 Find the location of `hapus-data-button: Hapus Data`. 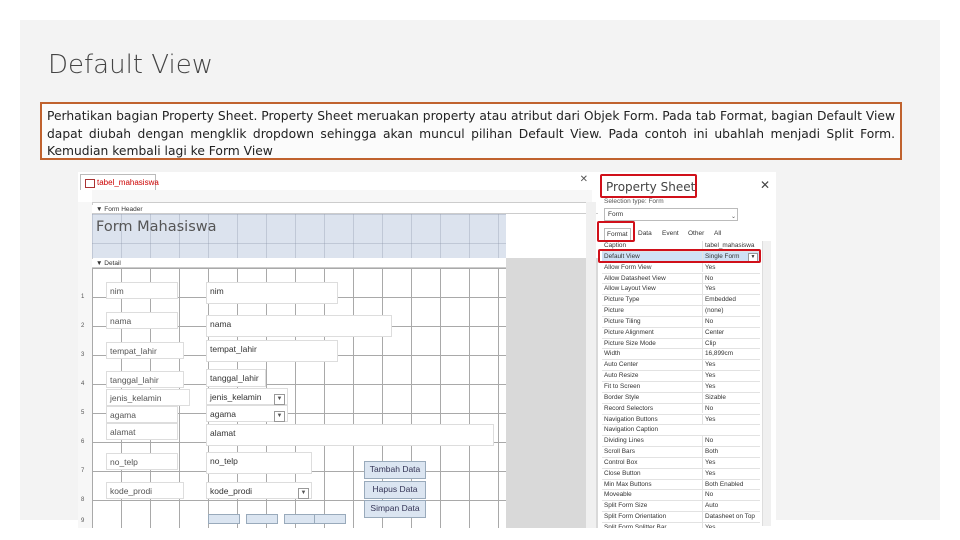

hapus-data-button: Hapus Data is located at coordinates (395, 490).